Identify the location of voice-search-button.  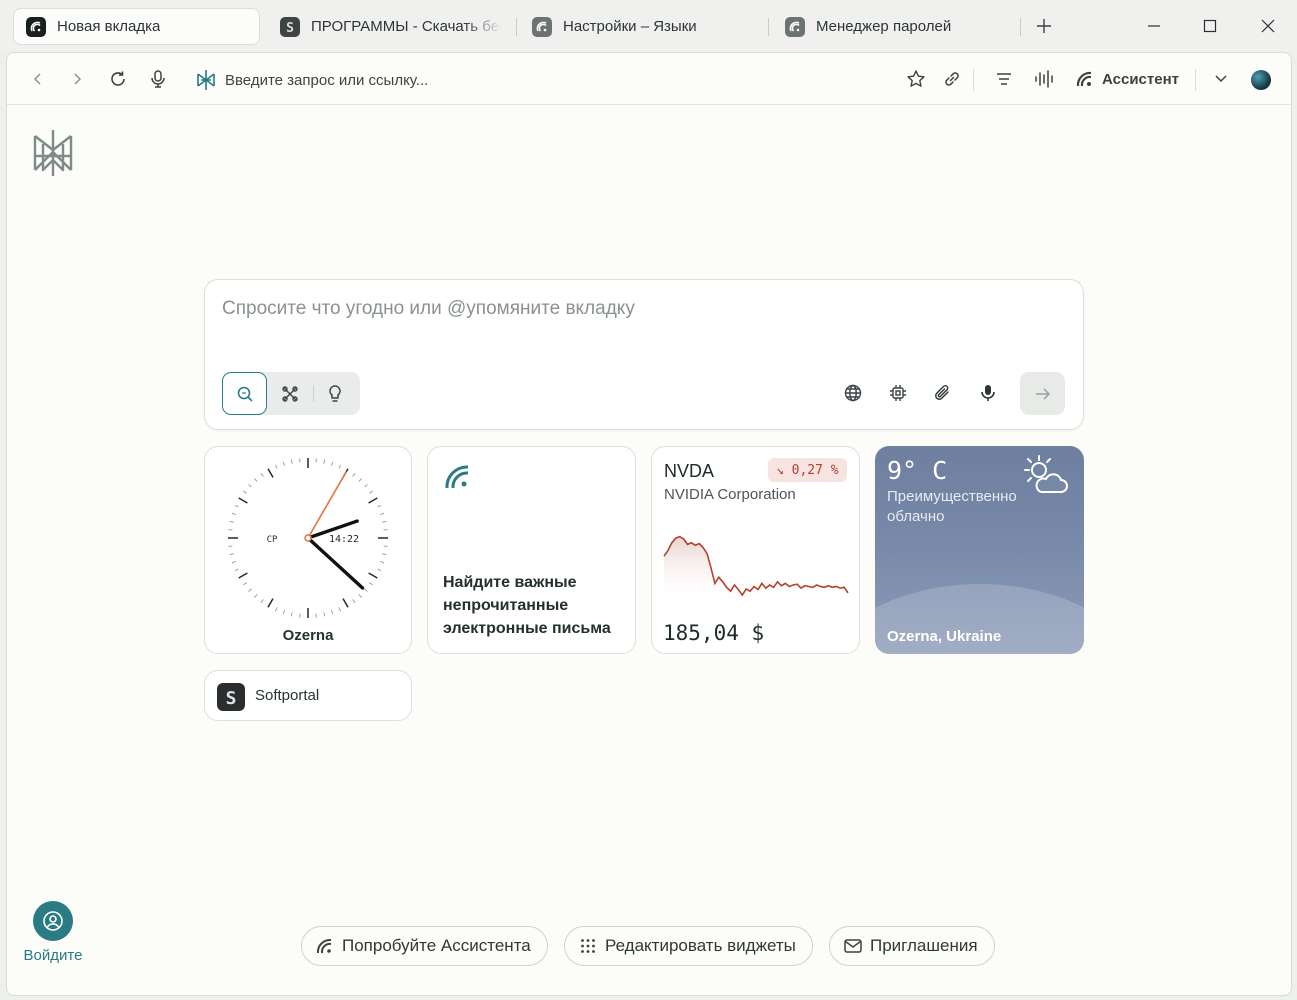
(158, 79).